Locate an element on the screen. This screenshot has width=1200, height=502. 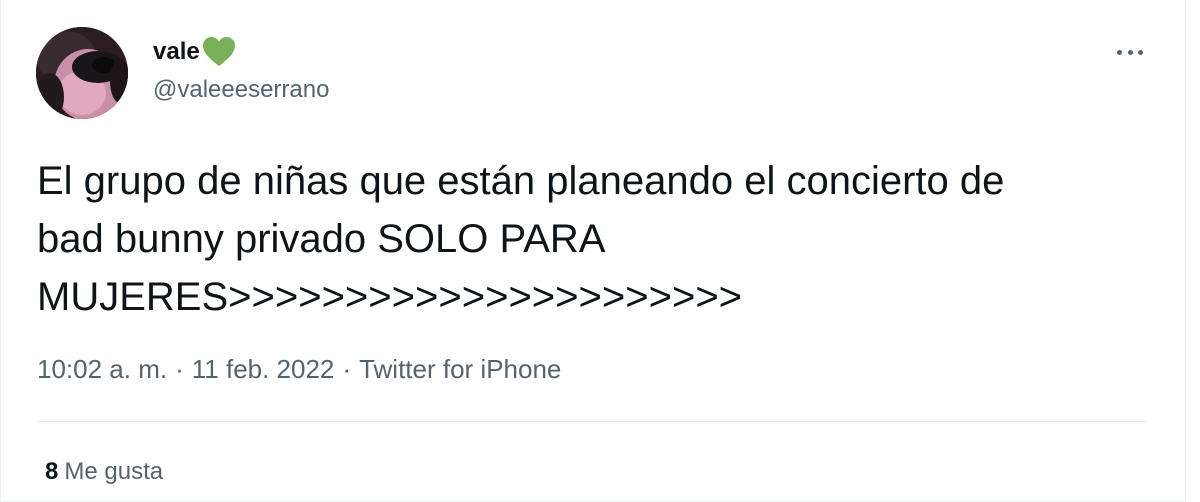
likes-count: 8 is located at coordinates (52, 471).